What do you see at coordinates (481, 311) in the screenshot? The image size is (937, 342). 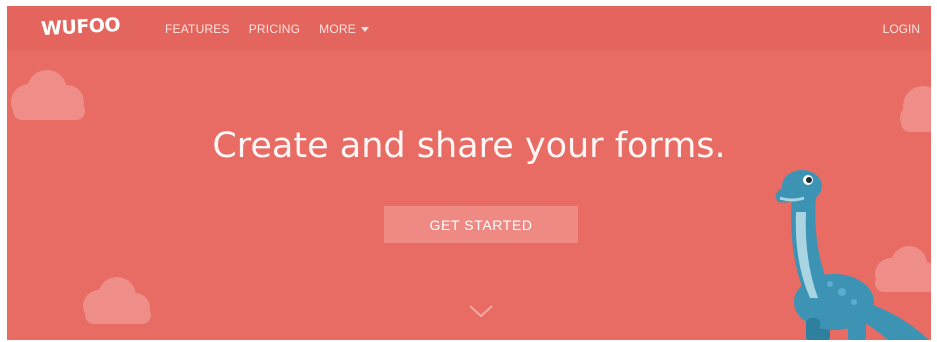 I see `chevron-down-icon` at bounding box center [481, 311].